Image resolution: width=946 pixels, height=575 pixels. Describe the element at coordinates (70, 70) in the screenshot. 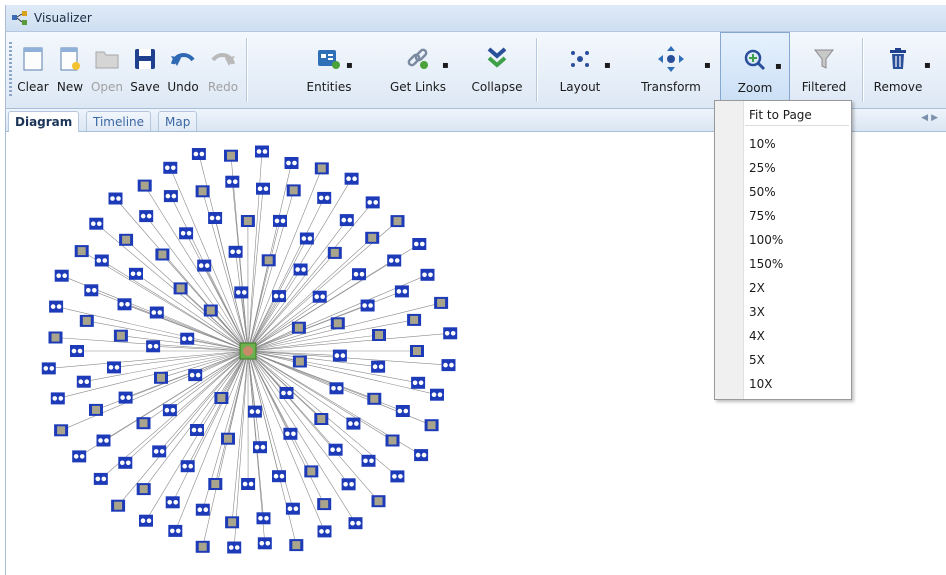

I see `new-button: New` at that location.